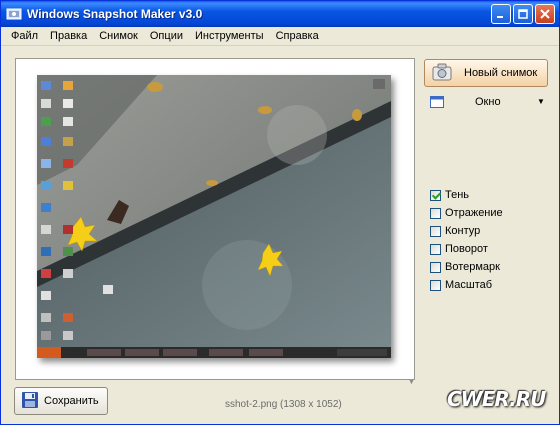  I want to click on maximize-button, so click(523, 14).